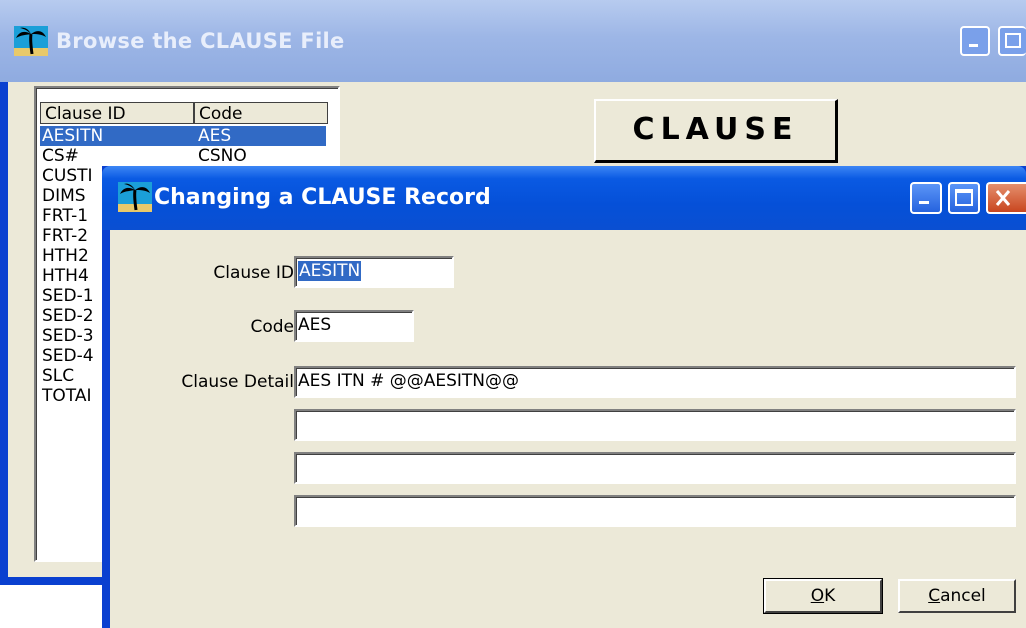 Image resolution: width=1026 pixels, height=628 pixels. What do you see at coordinates (272, 327) in the screenshot?
I see `code-label: Code` at bounding box center [272, 327].